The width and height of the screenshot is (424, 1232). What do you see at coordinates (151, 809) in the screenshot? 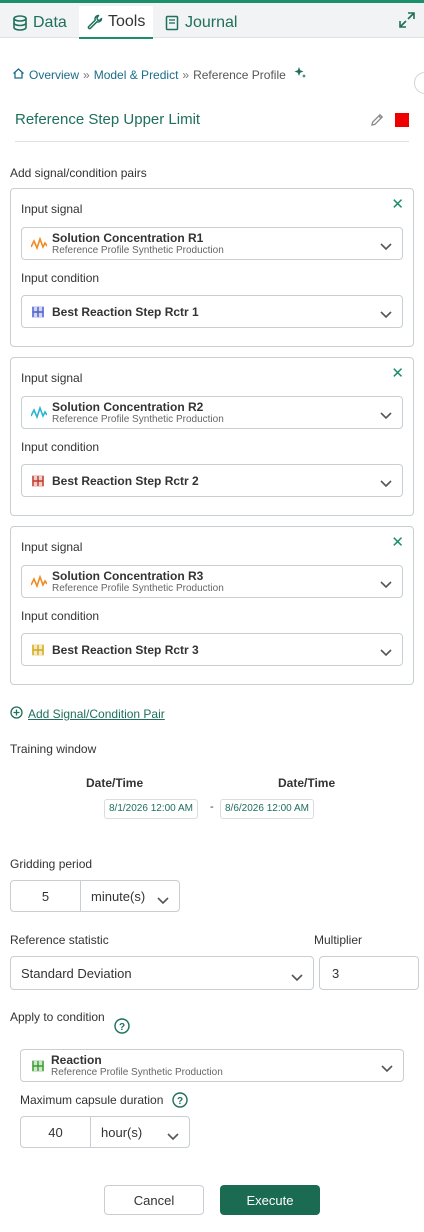
I see `start-date-input: 8/1/2026 12:00 AM` at bounding box center [151, 809].